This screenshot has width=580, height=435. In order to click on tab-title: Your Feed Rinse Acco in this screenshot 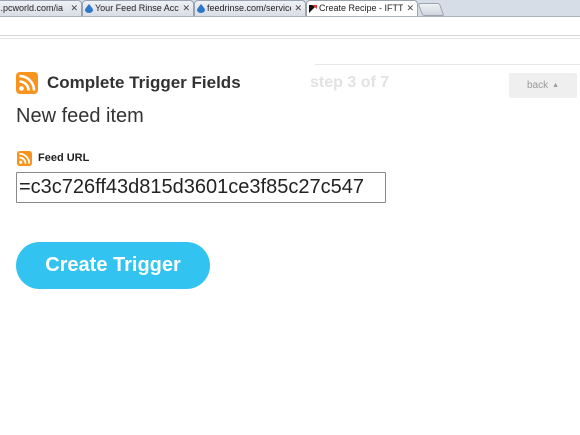, I will do `click(137, 8)`.